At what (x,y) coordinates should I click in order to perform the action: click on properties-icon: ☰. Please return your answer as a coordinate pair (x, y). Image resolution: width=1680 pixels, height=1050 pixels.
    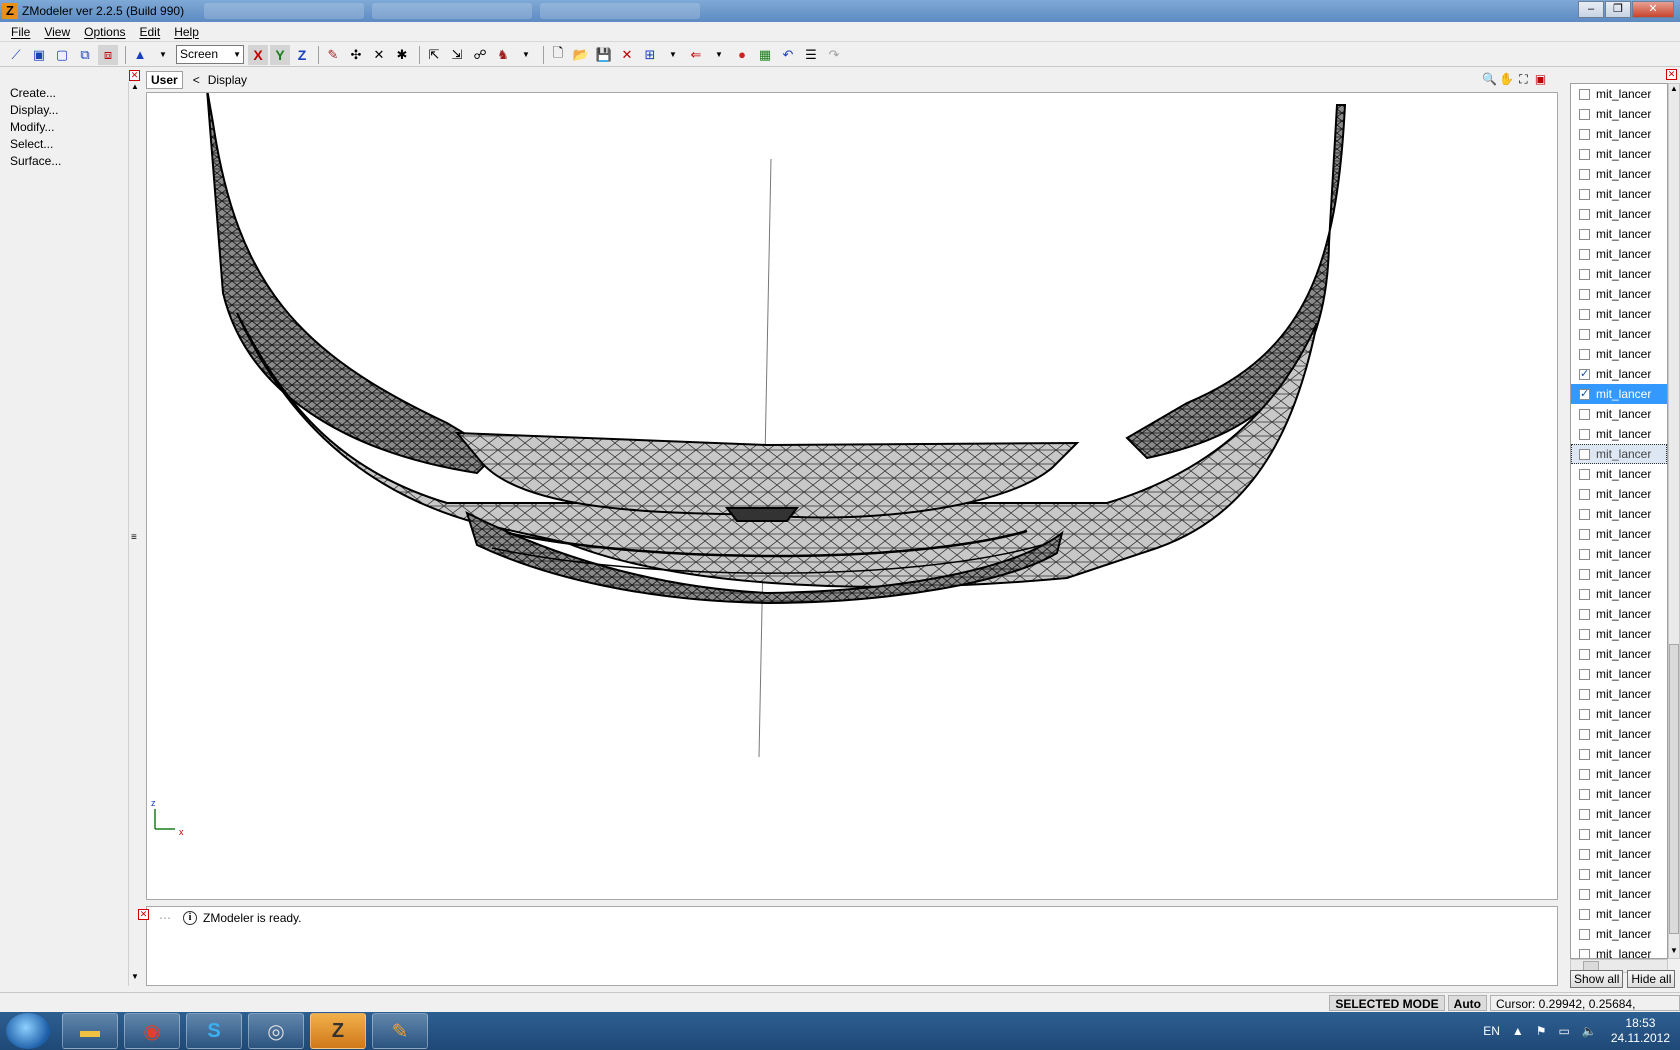
    Looking at the image, I should click on (811, 55).